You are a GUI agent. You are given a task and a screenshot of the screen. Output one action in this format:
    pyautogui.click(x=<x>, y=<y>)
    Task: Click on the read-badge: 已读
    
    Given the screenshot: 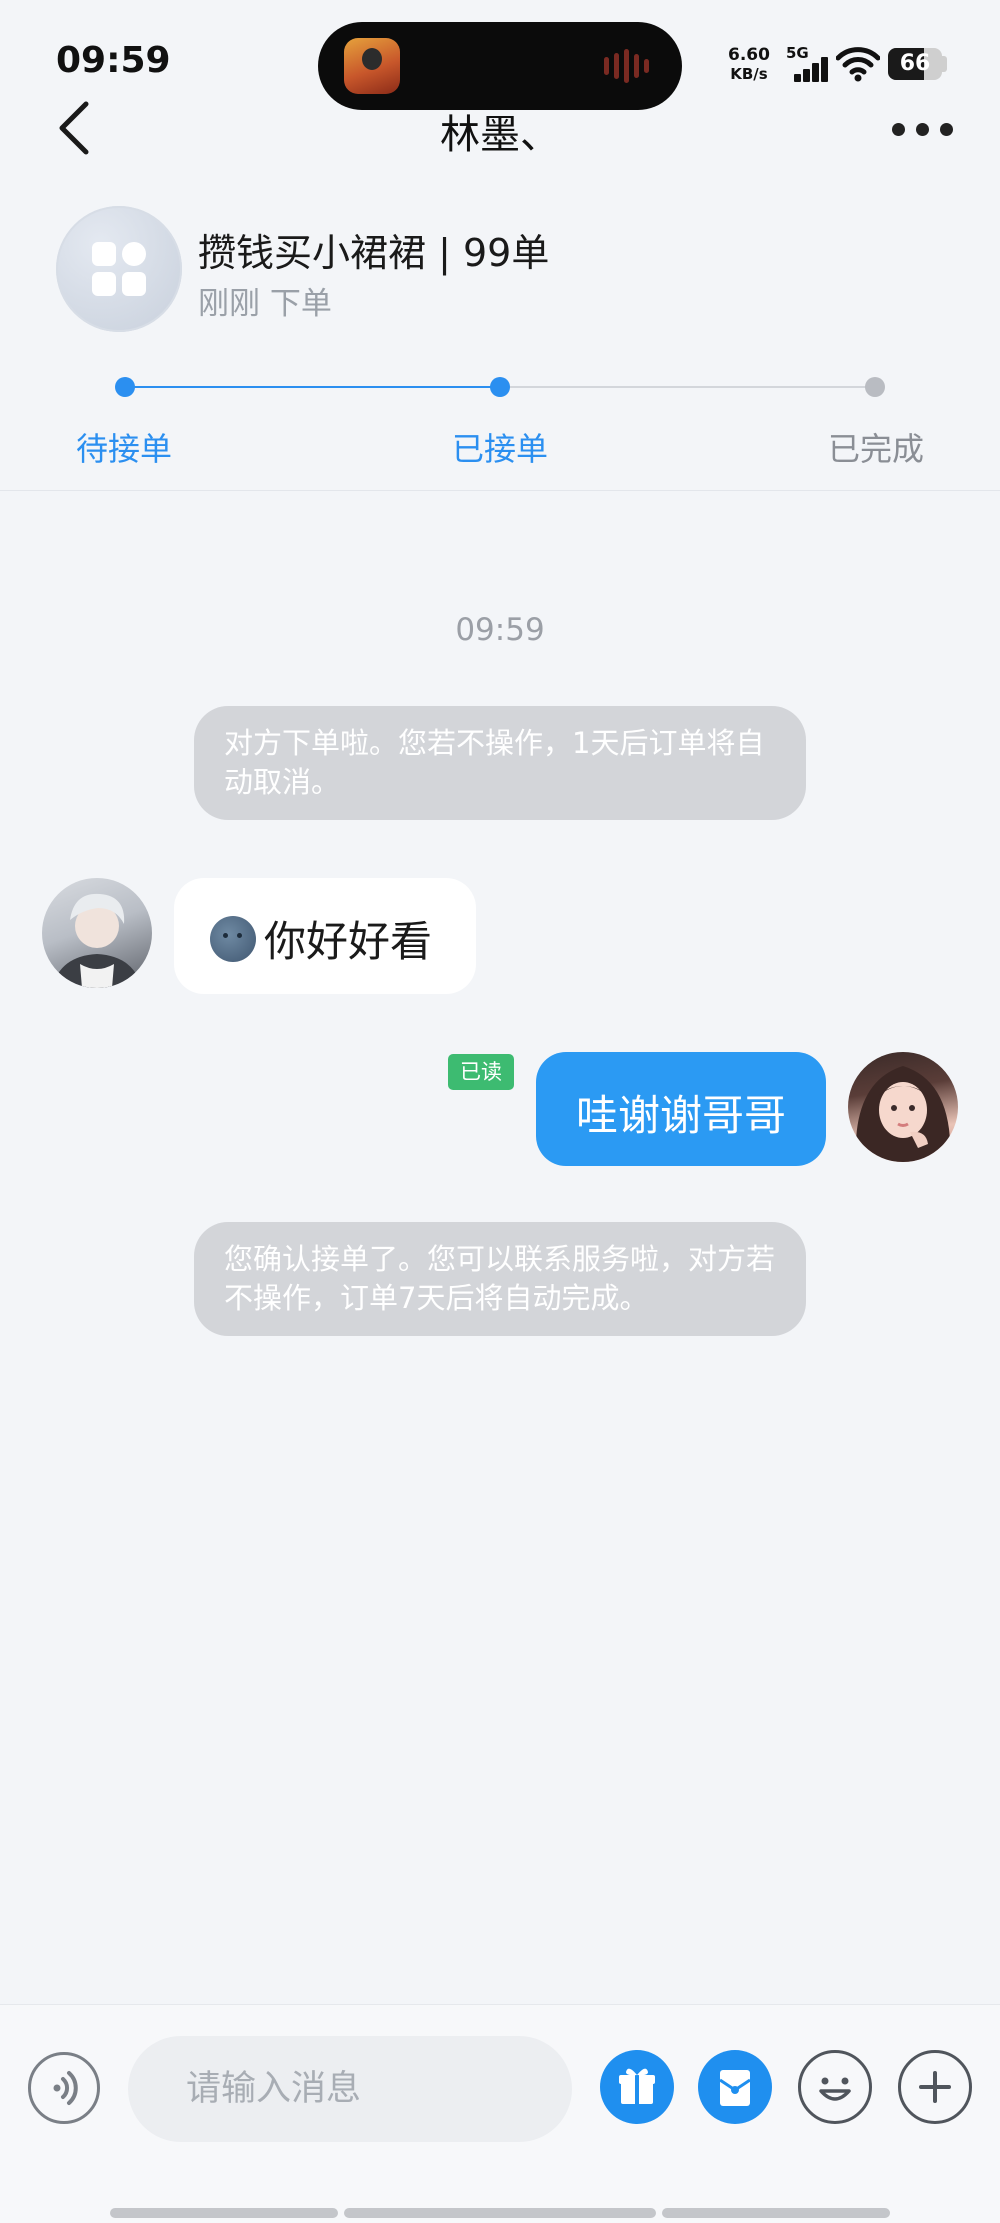 What is the action you would take?
    pyautogui.click(x=481, y=1072)
    